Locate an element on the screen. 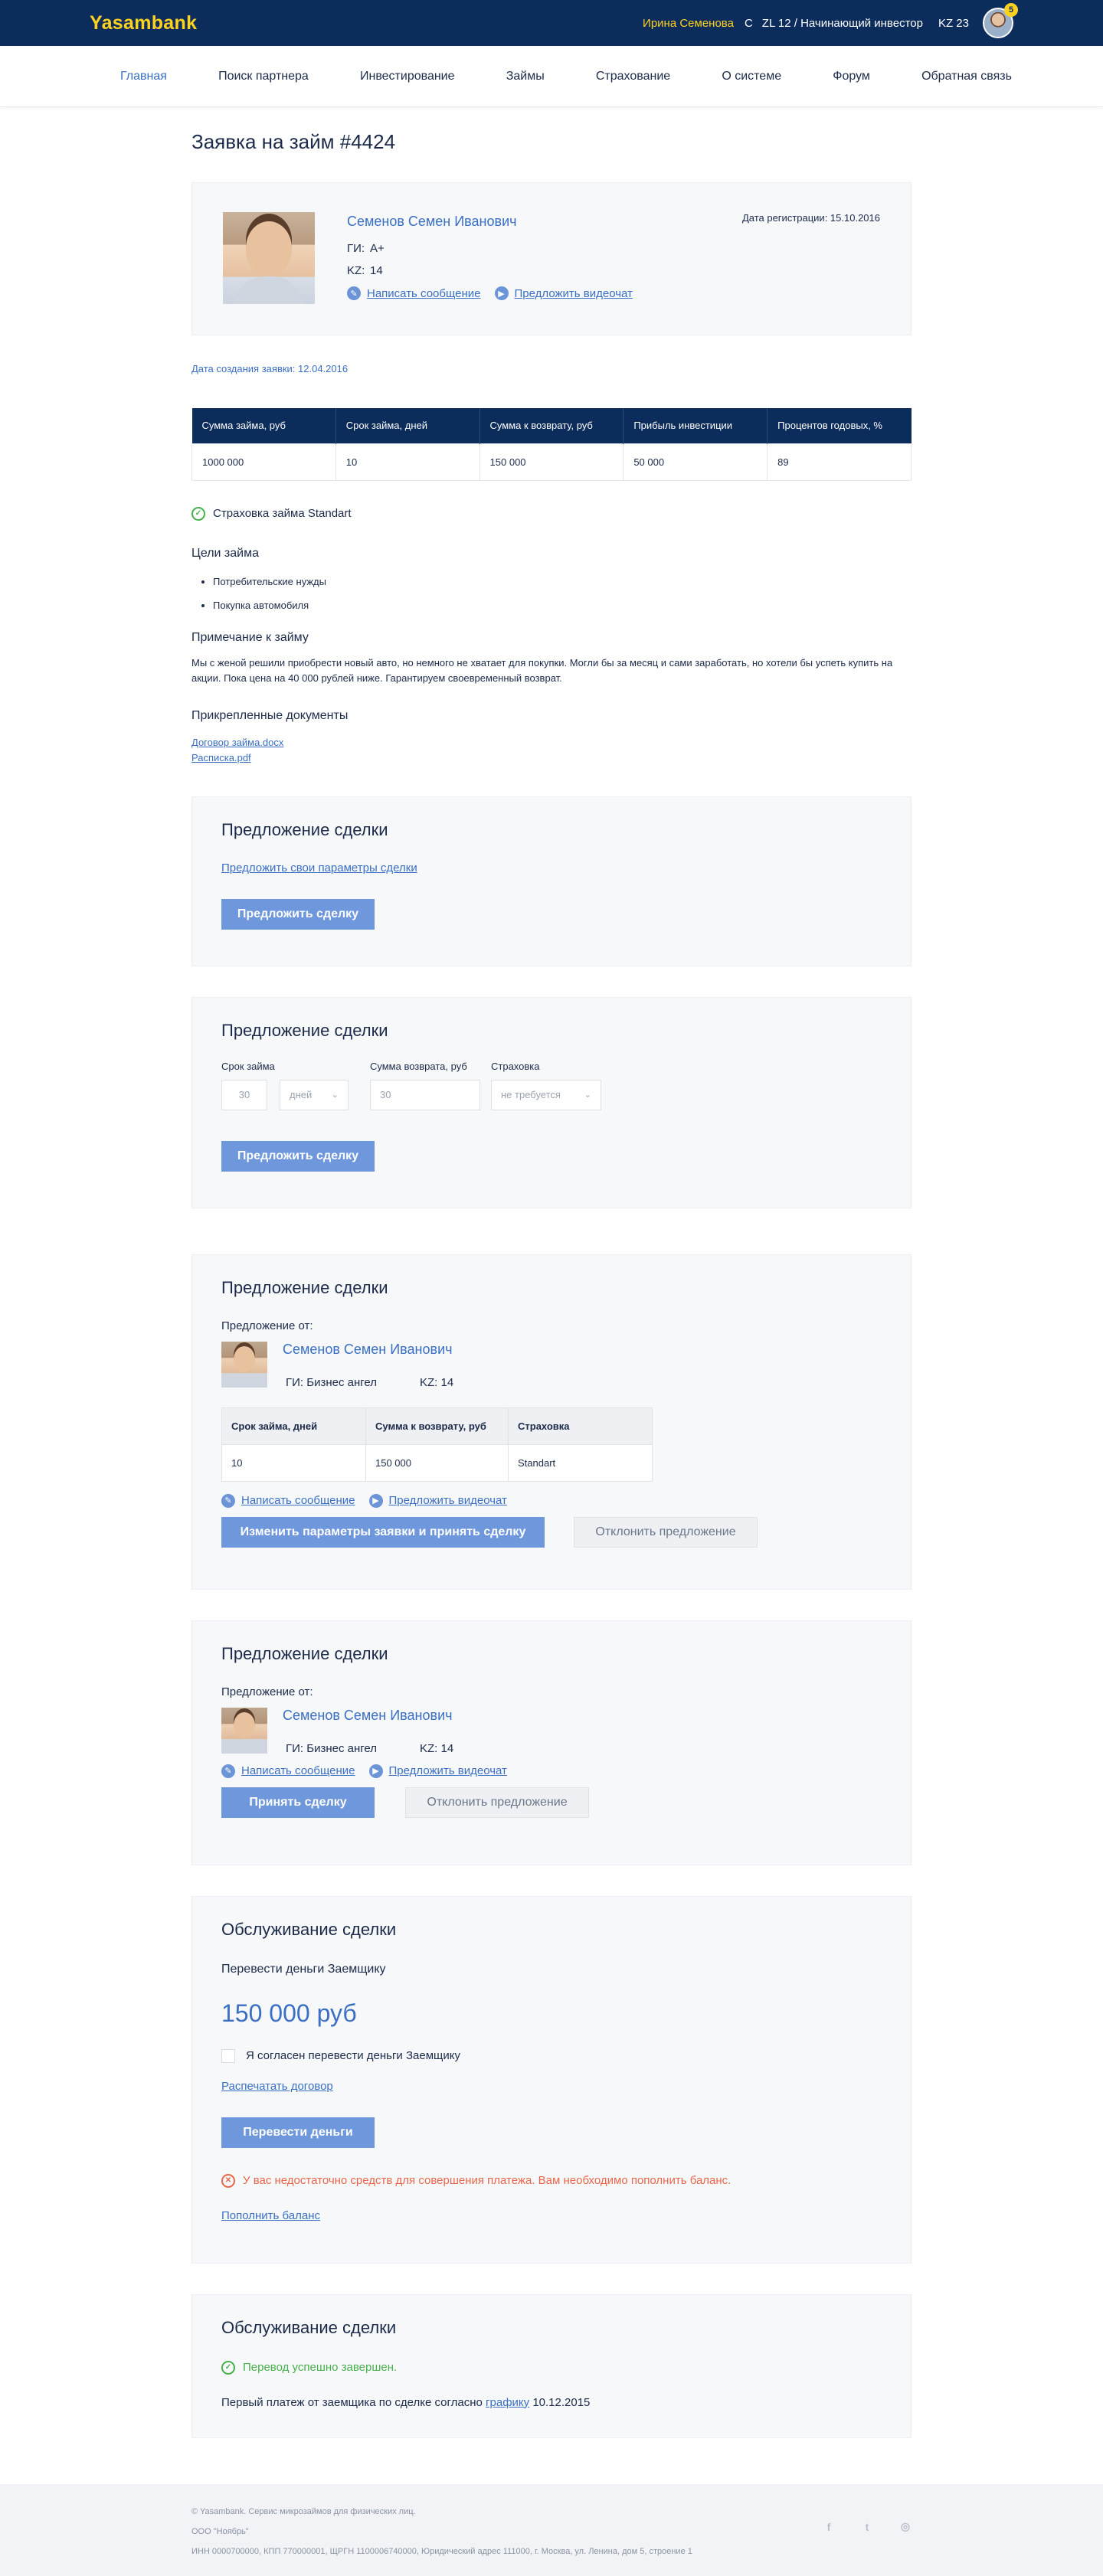  cell-insurance: Standart is located at coordinates (581, 1462).